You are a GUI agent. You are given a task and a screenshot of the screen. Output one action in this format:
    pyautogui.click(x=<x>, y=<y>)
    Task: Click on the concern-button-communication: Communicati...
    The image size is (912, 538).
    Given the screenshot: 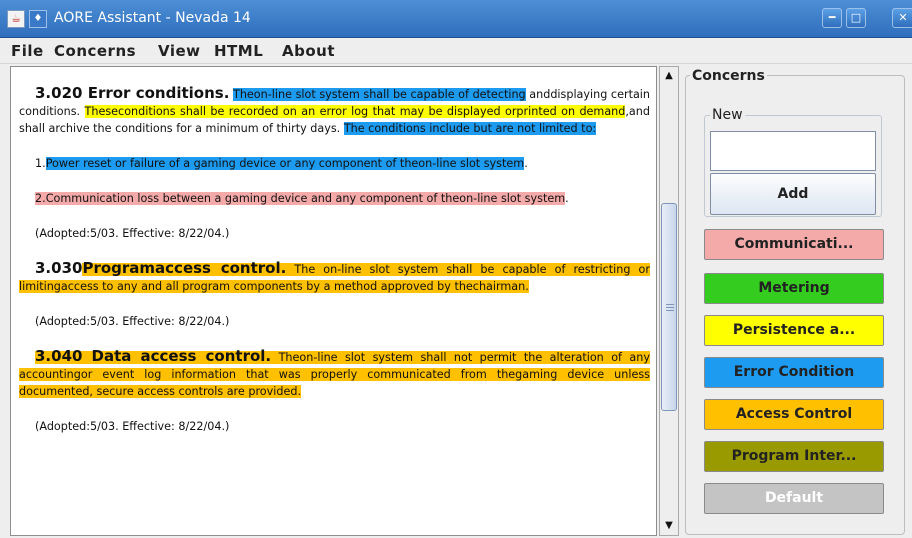 What is the action you would take?
    pyautogui.click(x=794, y=244)
    